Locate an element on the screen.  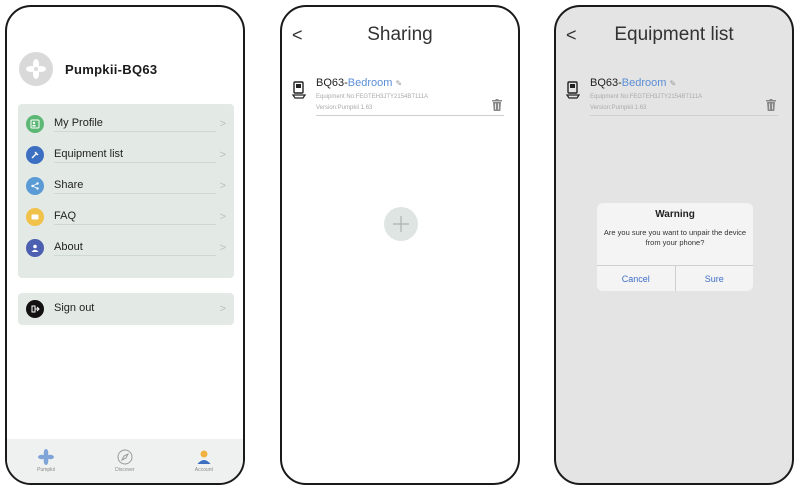
menu-item-label: Sign out is located at coordinates (74, 308).